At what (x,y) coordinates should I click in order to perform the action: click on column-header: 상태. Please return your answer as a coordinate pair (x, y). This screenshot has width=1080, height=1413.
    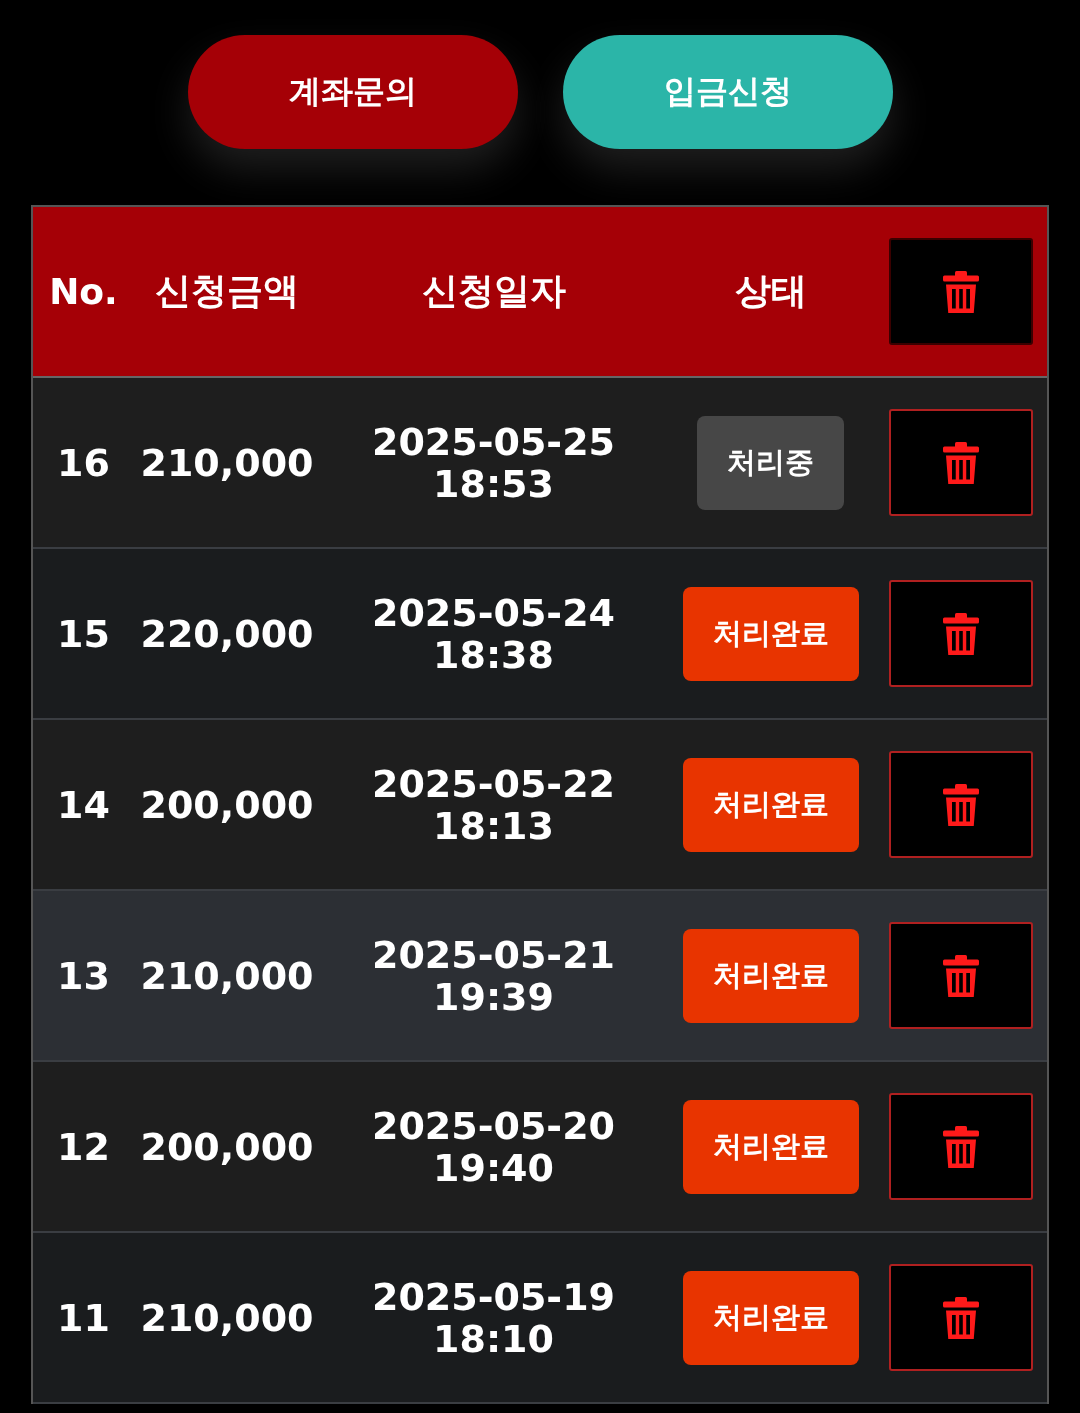
    Looking at the image, I should click on (770, 291).